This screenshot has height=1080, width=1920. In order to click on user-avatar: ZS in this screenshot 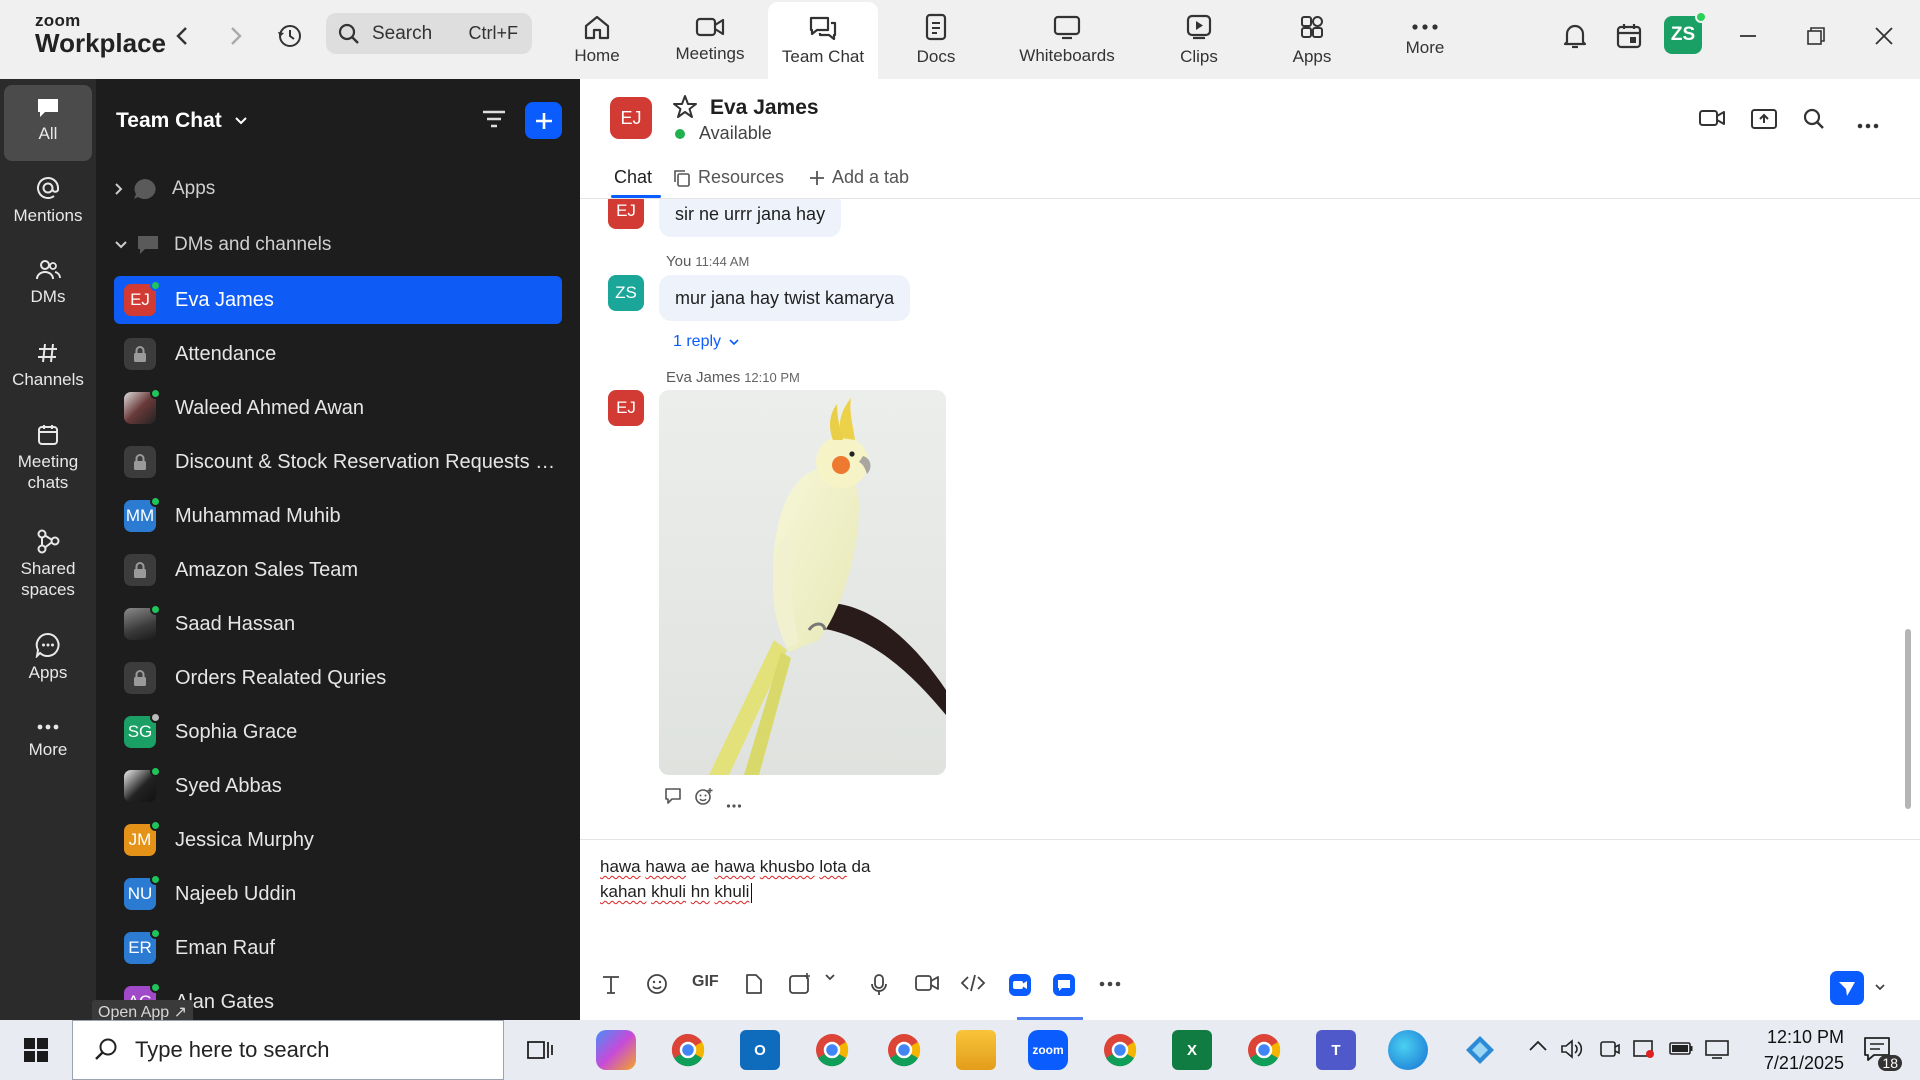, I will do `click(1685, 32)`.